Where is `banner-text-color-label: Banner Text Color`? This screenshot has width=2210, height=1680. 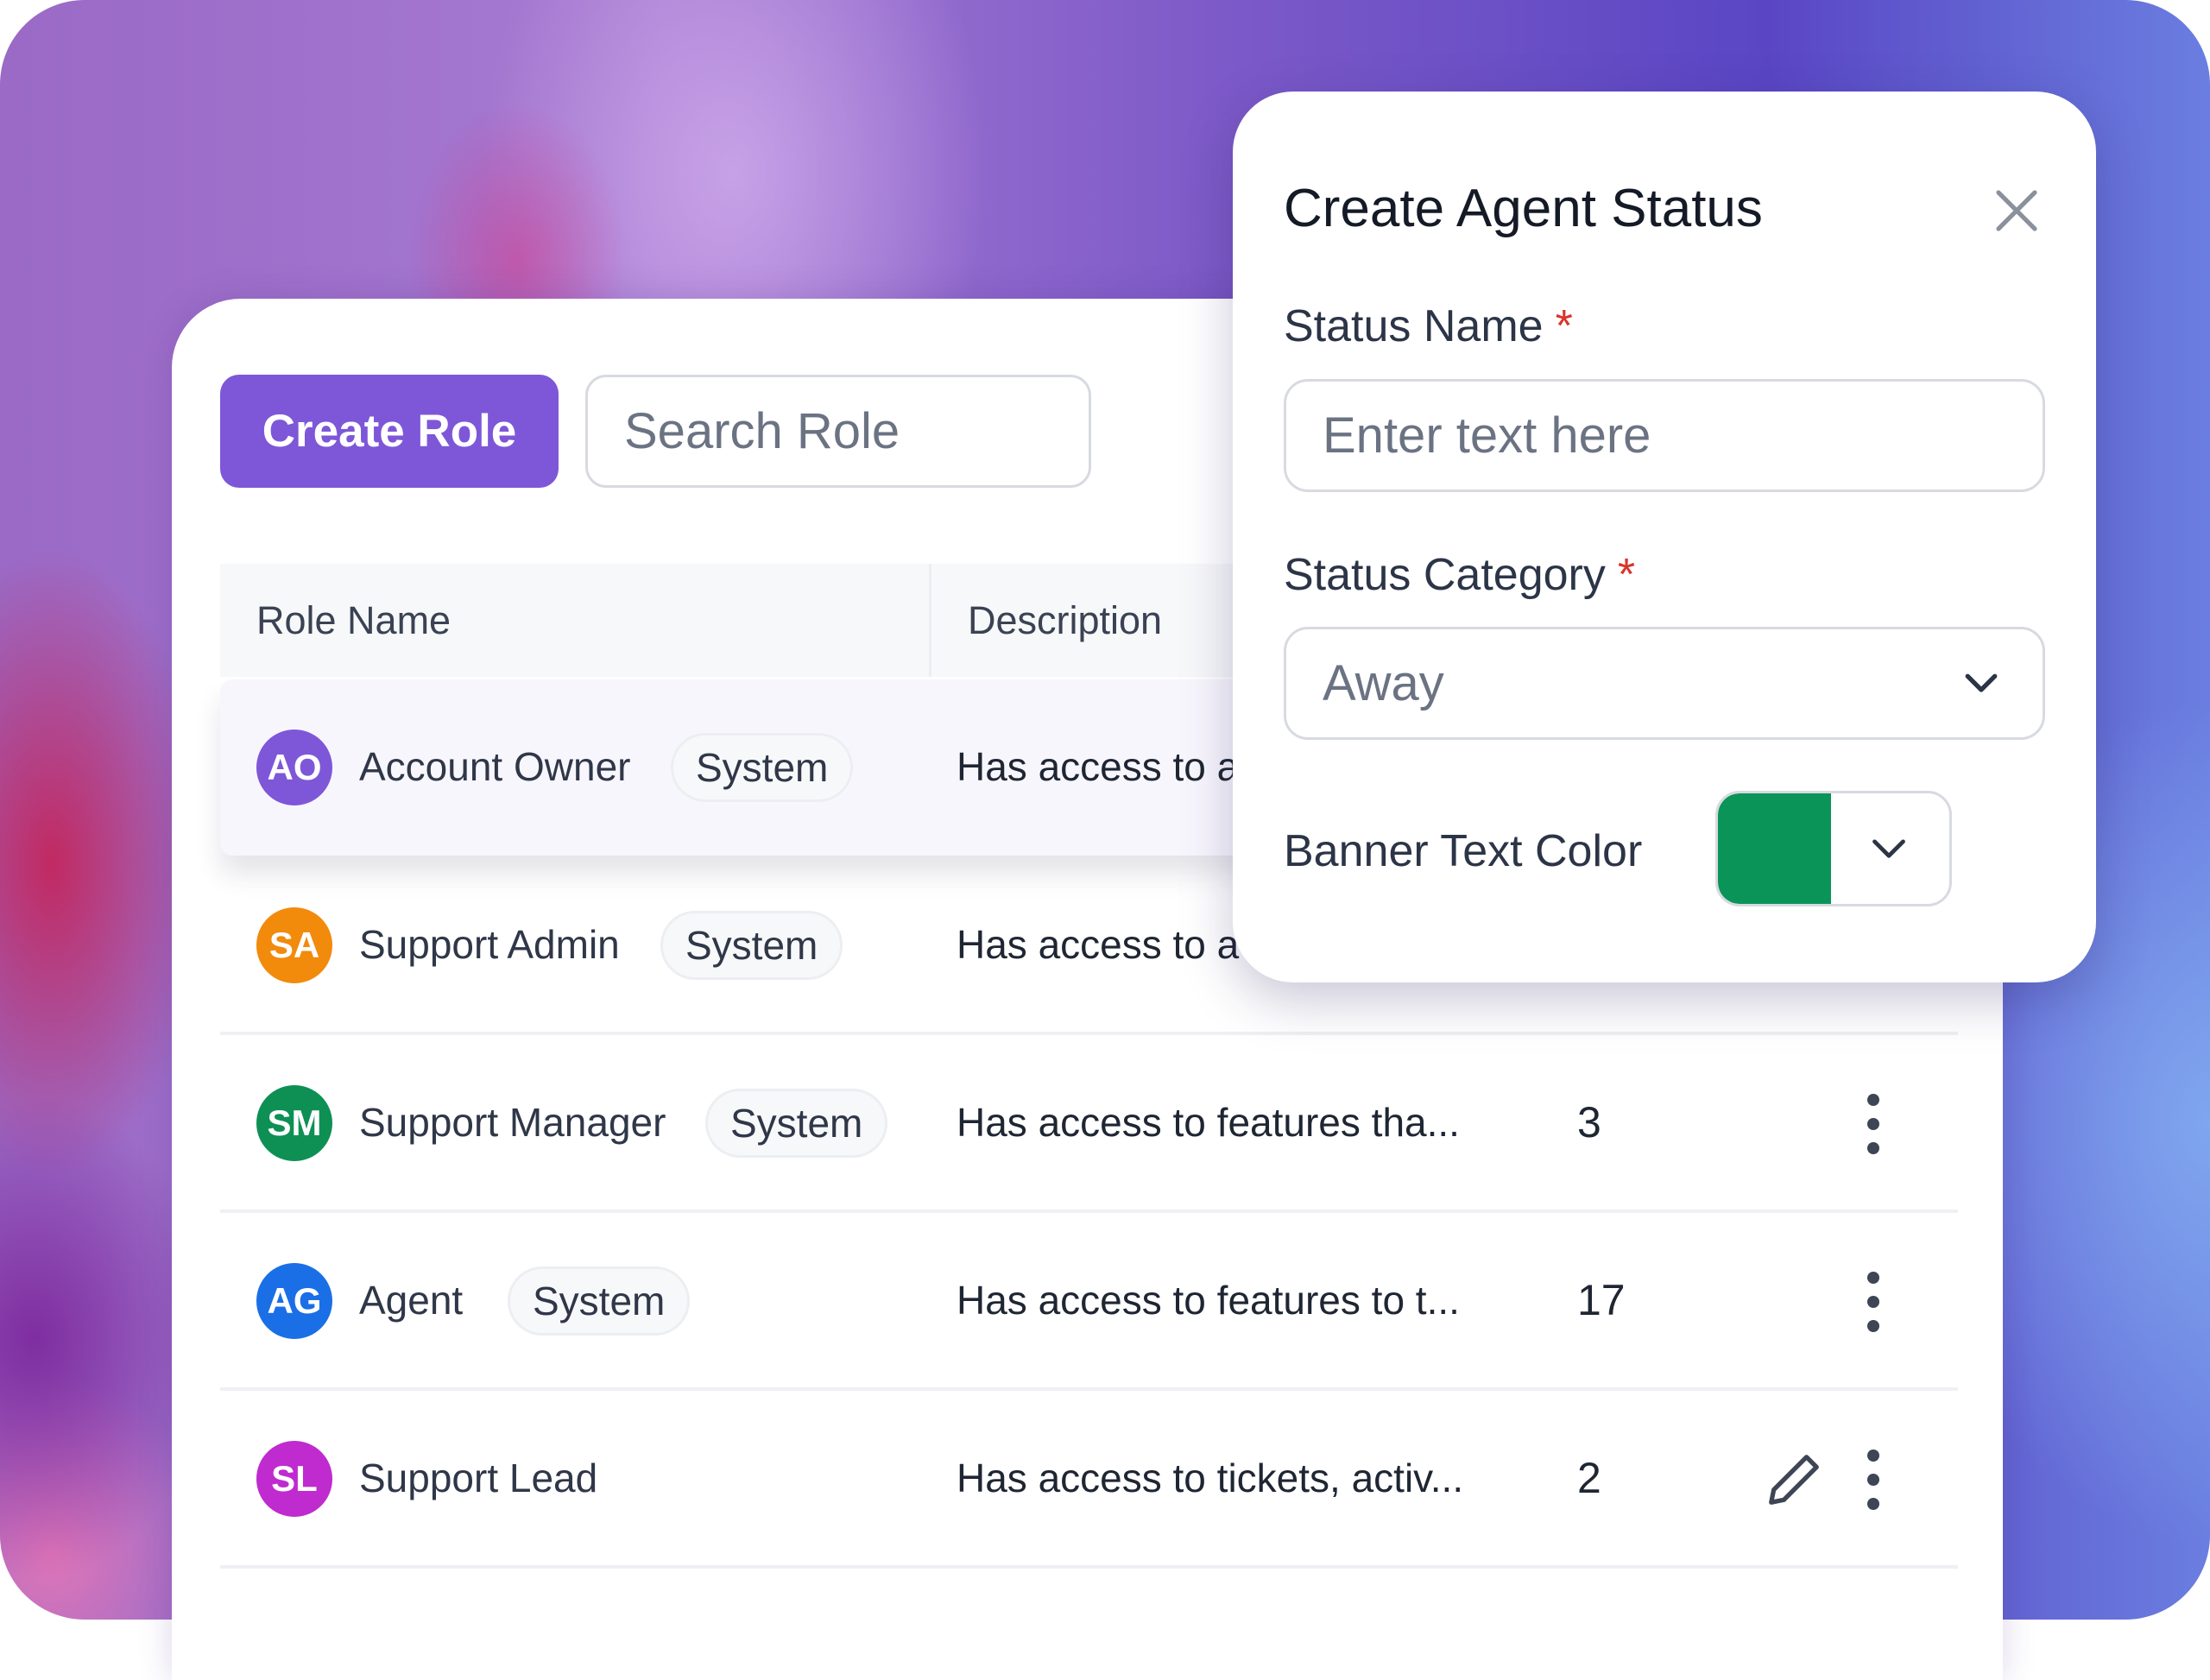 banner-text-color-label: Banner Text Color is located at coordinates (1463, 851).